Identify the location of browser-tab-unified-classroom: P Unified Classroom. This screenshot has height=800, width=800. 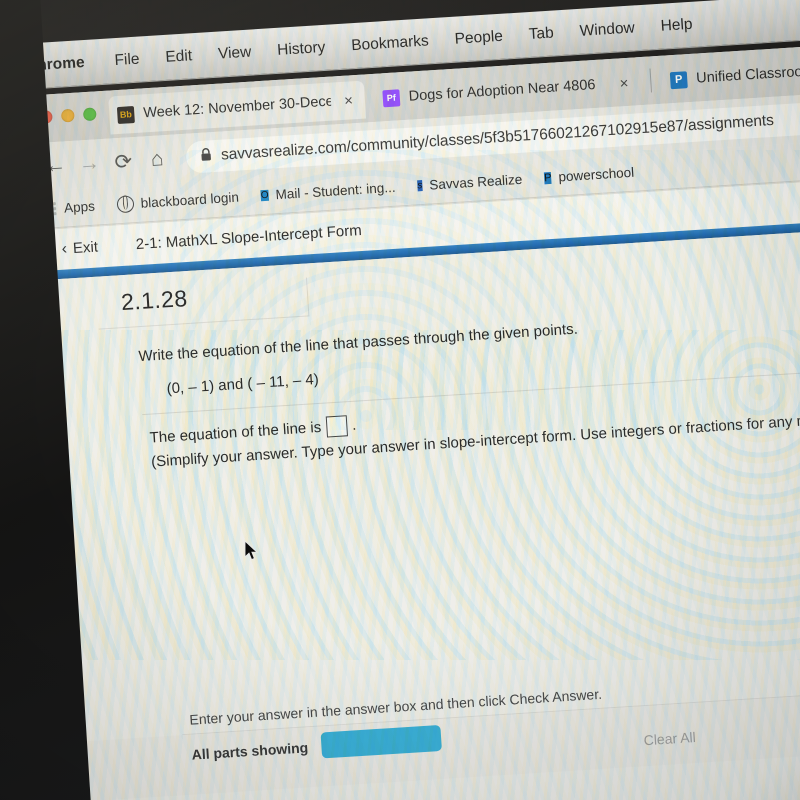
(730, 73).